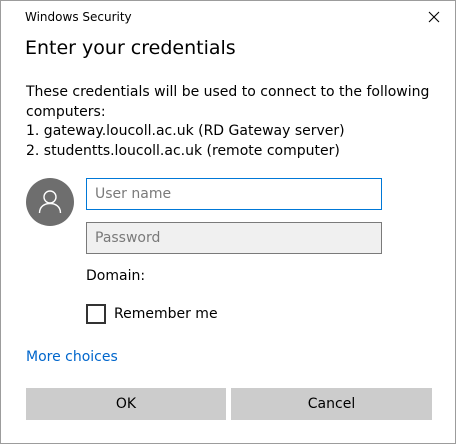 The image size is (456, 444). What do you see at coordinates (331, 404) in the screenshot?
I see `cancel-button: Cancel` at bounding box center [331, 404].